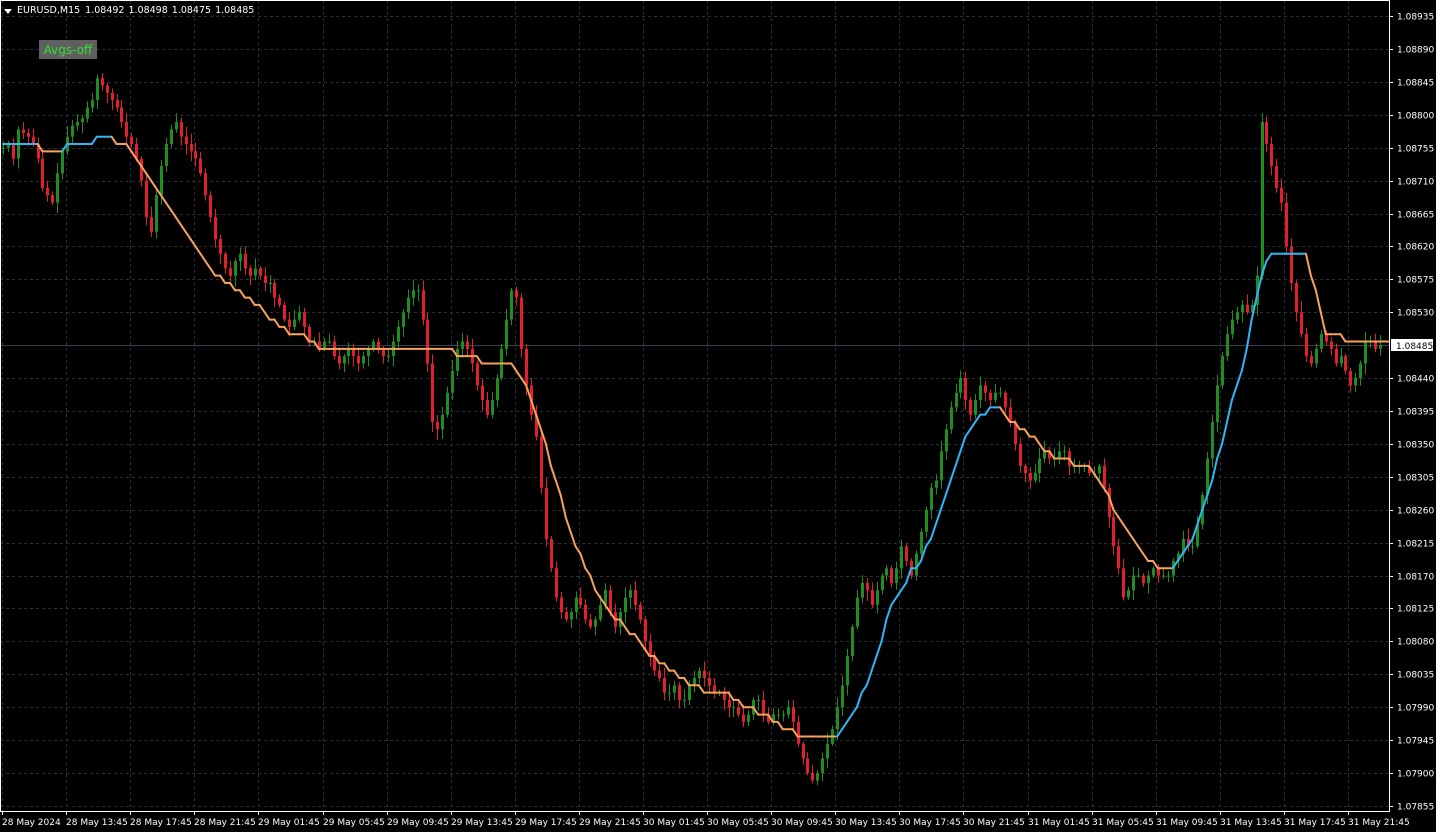 The width and height of the screenshot is (1436, 832). What do you see at coordinates (31, 823) in the screenshot?
I see `time-axis-label: 28 May 2024` at bounding box center [31, 823].